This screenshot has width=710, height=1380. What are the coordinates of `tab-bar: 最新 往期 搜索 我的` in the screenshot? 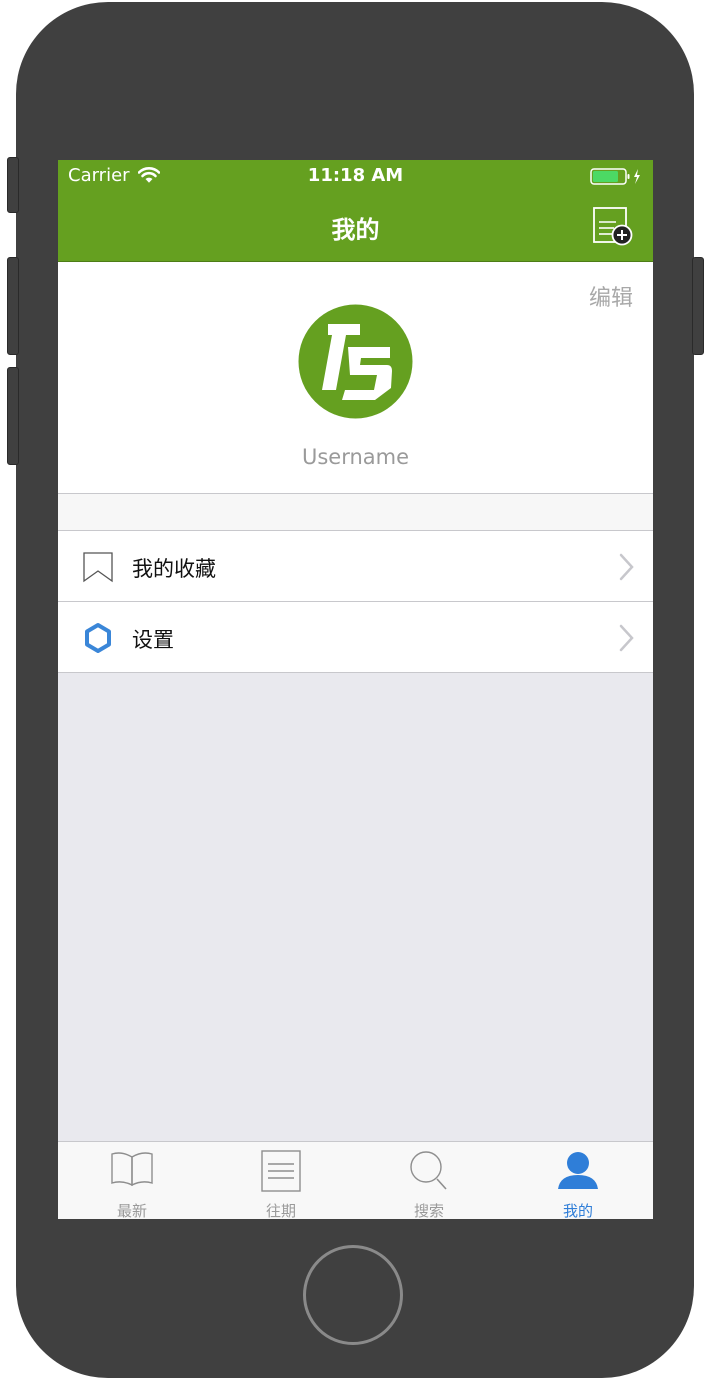 It's located at (355, 1180).